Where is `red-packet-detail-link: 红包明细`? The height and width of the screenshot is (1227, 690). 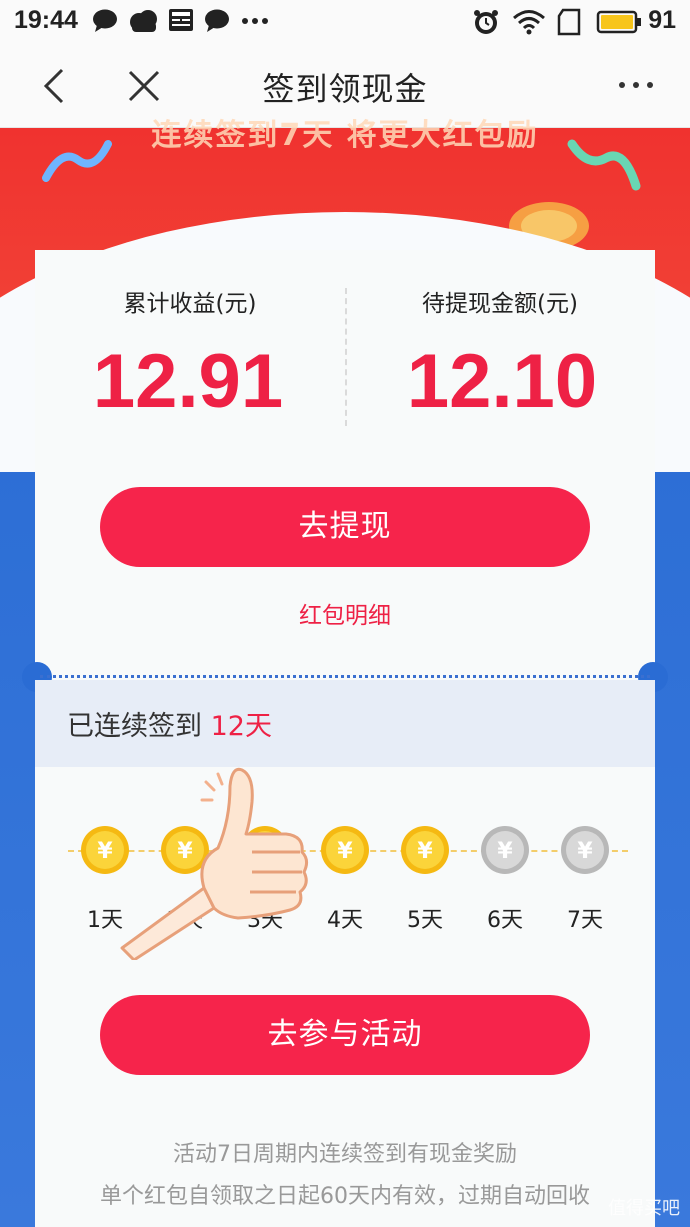 red-packet-detail-link: 红包明细 is located at coordinates (345, 613).